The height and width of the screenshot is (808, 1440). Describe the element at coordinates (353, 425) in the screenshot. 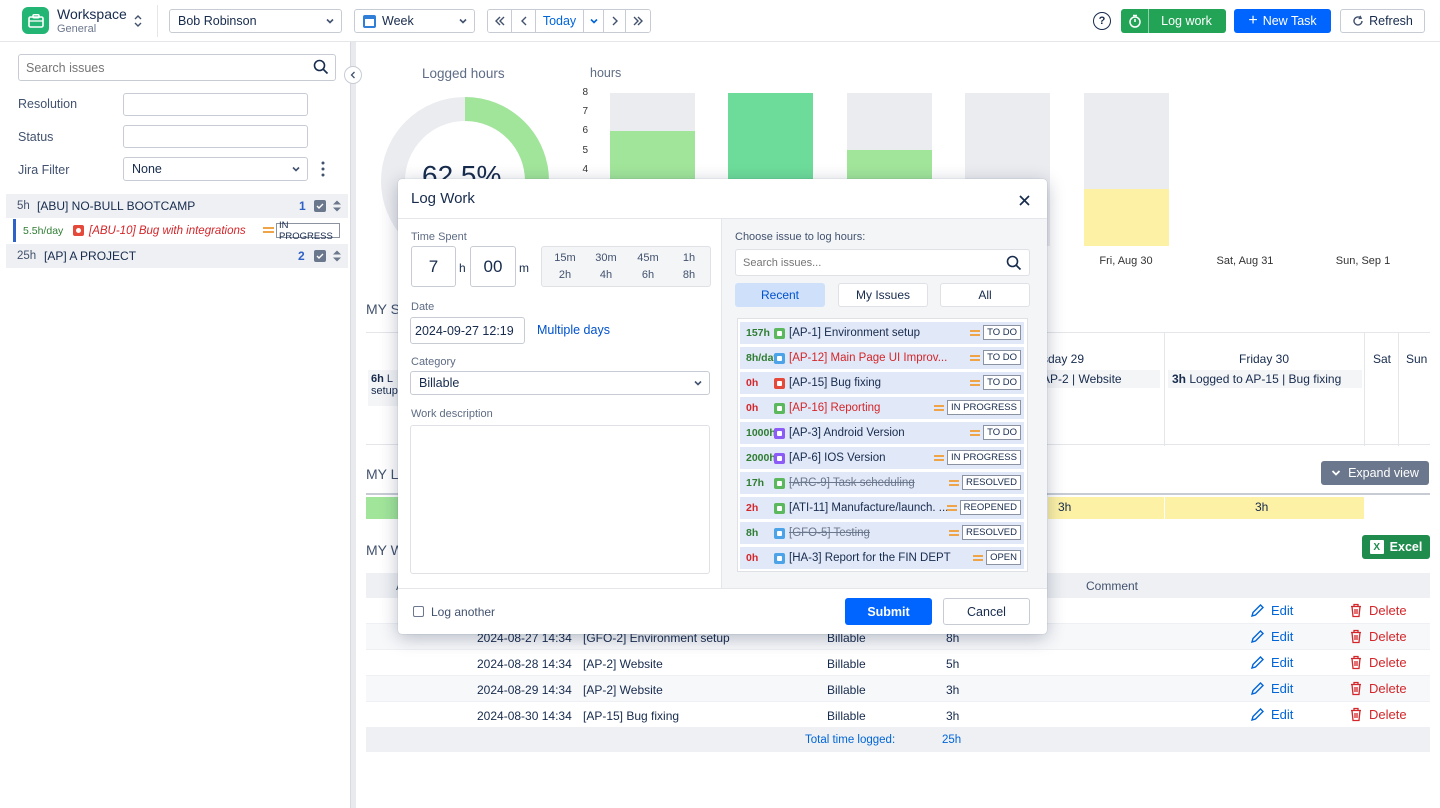

I see `sidebar-resize-handle` at that location.